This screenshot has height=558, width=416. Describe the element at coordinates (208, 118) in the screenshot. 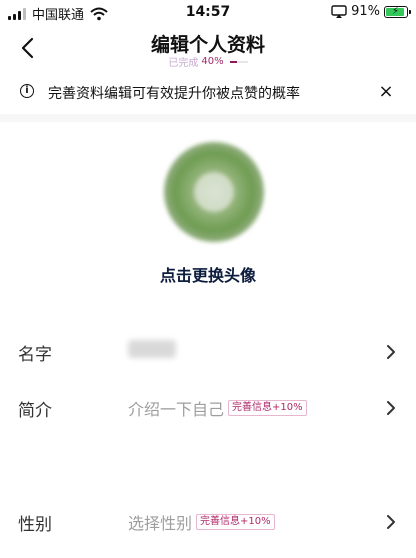

I see `section-divider` at that location.